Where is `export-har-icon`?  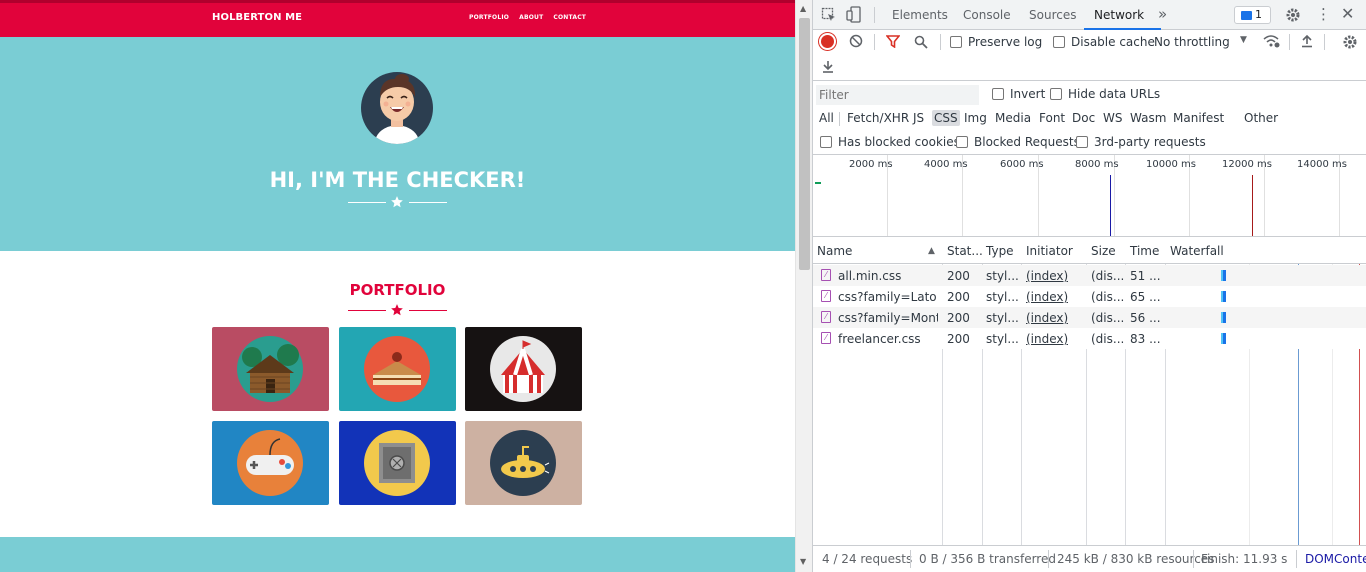
export-har-icon is located at coordinates (828, 67).